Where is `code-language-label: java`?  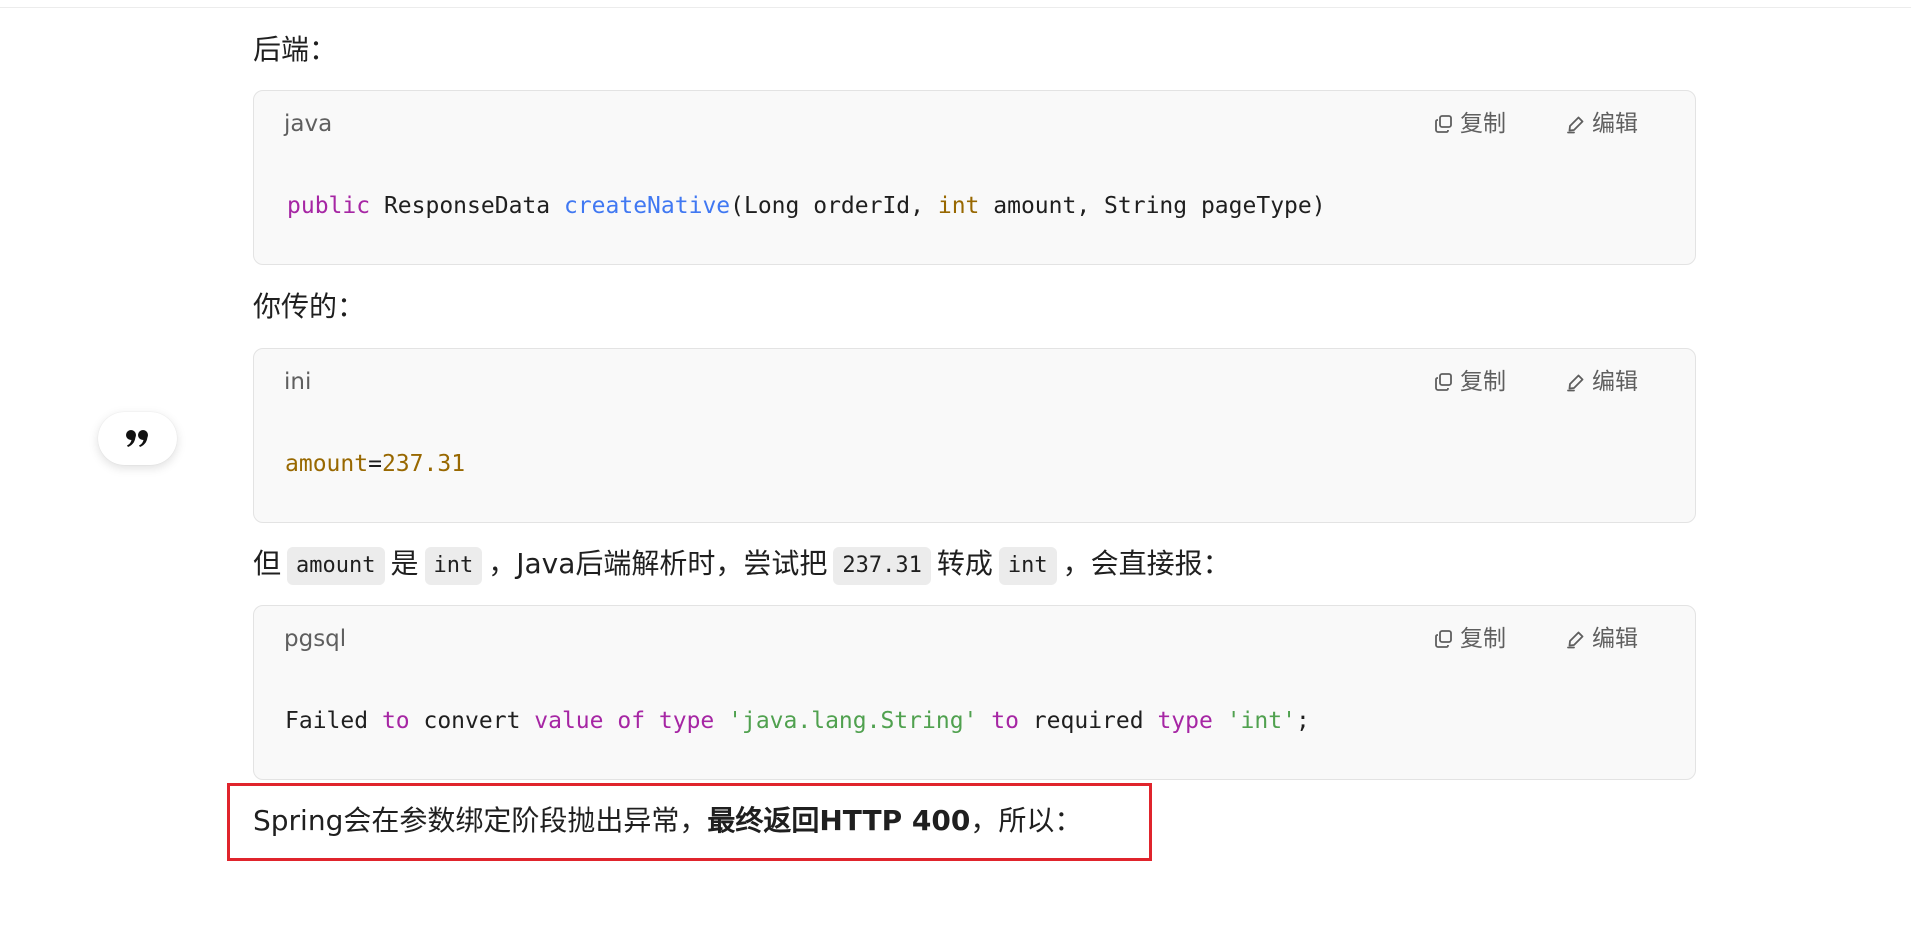
code-language-label: java is located at coordinates (308, 124).